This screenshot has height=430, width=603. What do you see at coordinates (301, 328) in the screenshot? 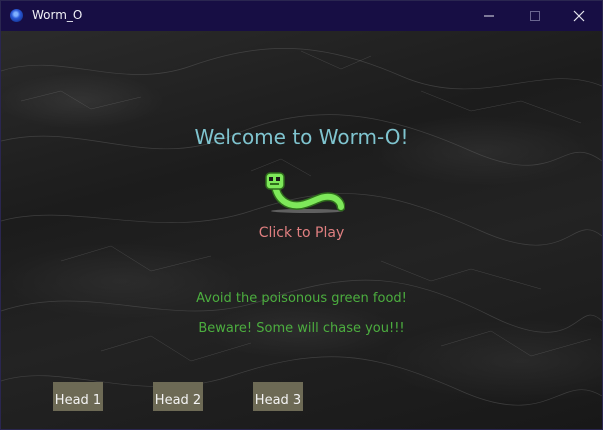
I see `hint-chase-text: Beware! Some will chase you!!!` at bounding box center [301, 328].